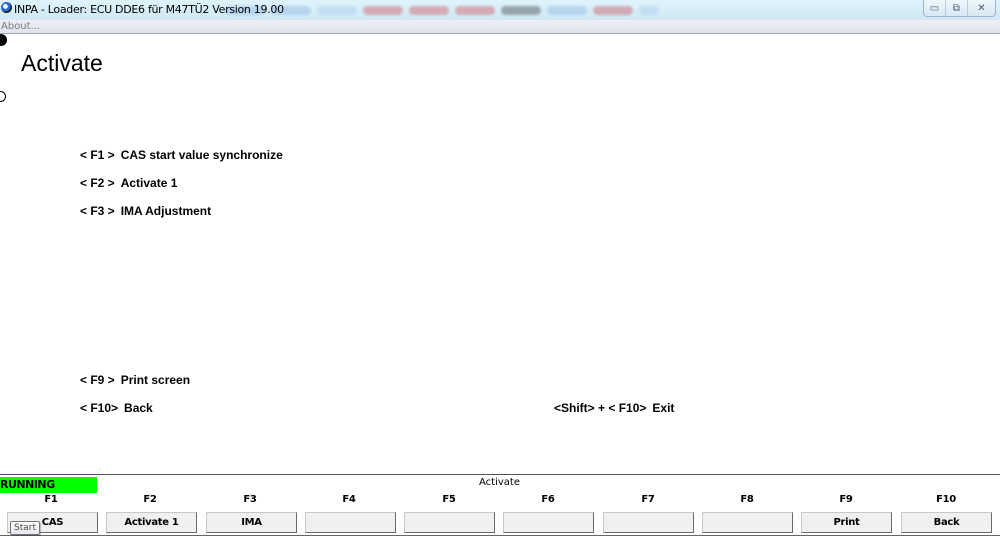  Describe the element at coordinates (250, 499) in the screenshot. I see `fkey-label-f3: F3` at that location.